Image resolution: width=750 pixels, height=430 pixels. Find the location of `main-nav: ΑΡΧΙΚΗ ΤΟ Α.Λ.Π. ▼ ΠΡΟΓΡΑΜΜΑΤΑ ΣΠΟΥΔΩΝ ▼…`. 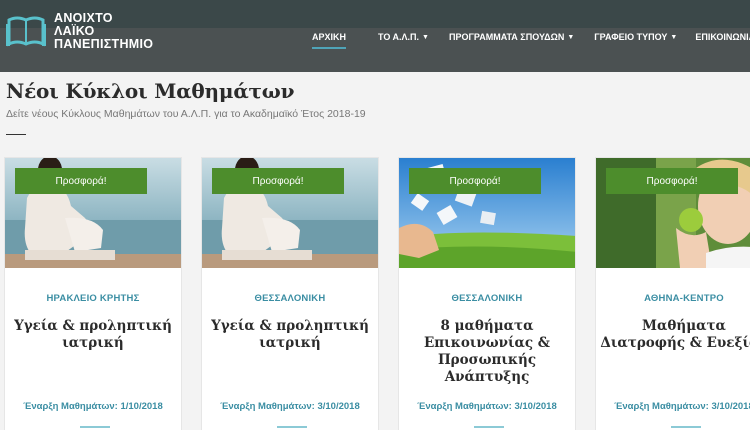

main-nav: ΑΡΧΙΚΗ ΤΟ Α.Λ.Π. ▼ ΠΡΟΓΡΑΜΜΑΤΑ ΣΠΟΥΔΩΝ ▼… is located at coordinates (525, 38).